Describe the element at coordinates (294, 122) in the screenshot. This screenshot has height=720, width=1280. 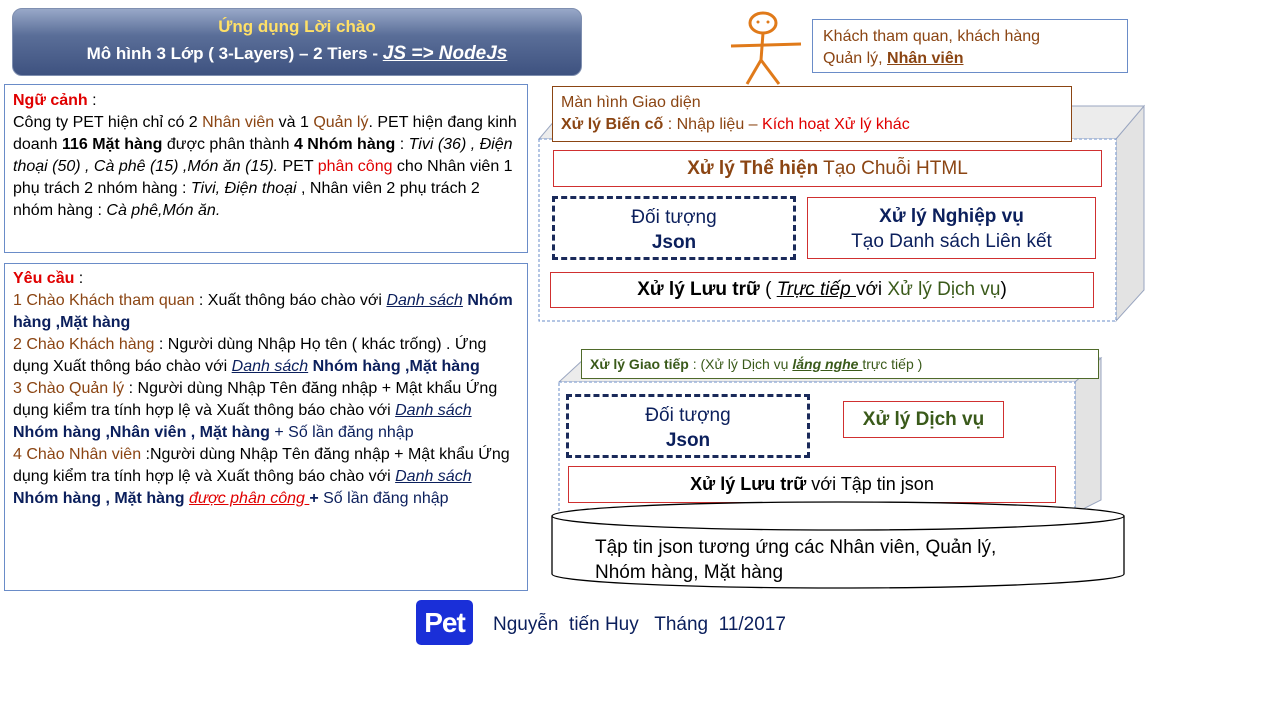
I see `context-text: và 1` at that location.